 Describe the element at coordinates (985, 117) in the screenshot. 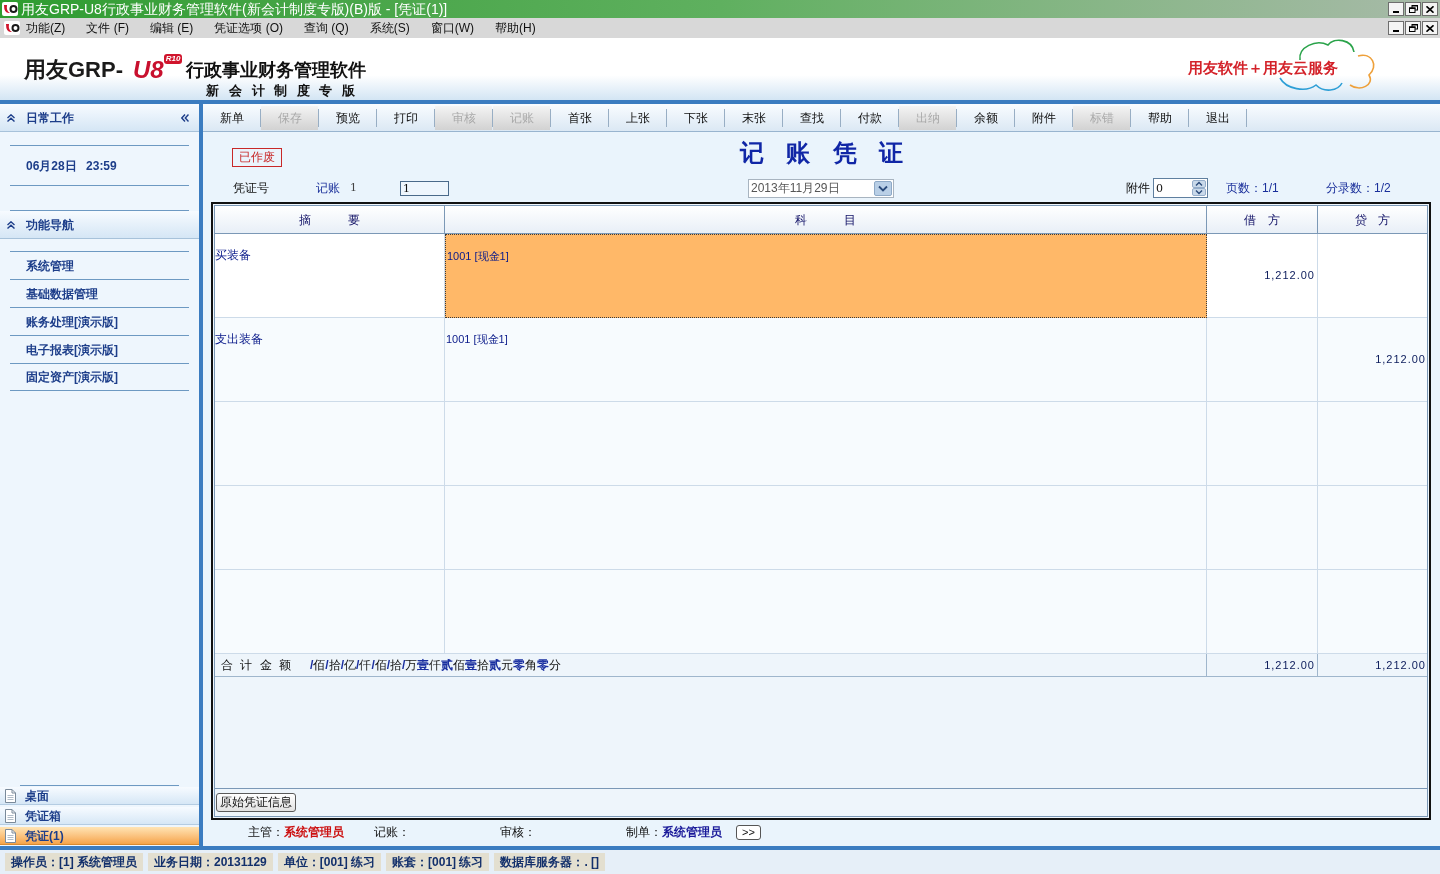

I see `toolbar-button: 余额` at that location.